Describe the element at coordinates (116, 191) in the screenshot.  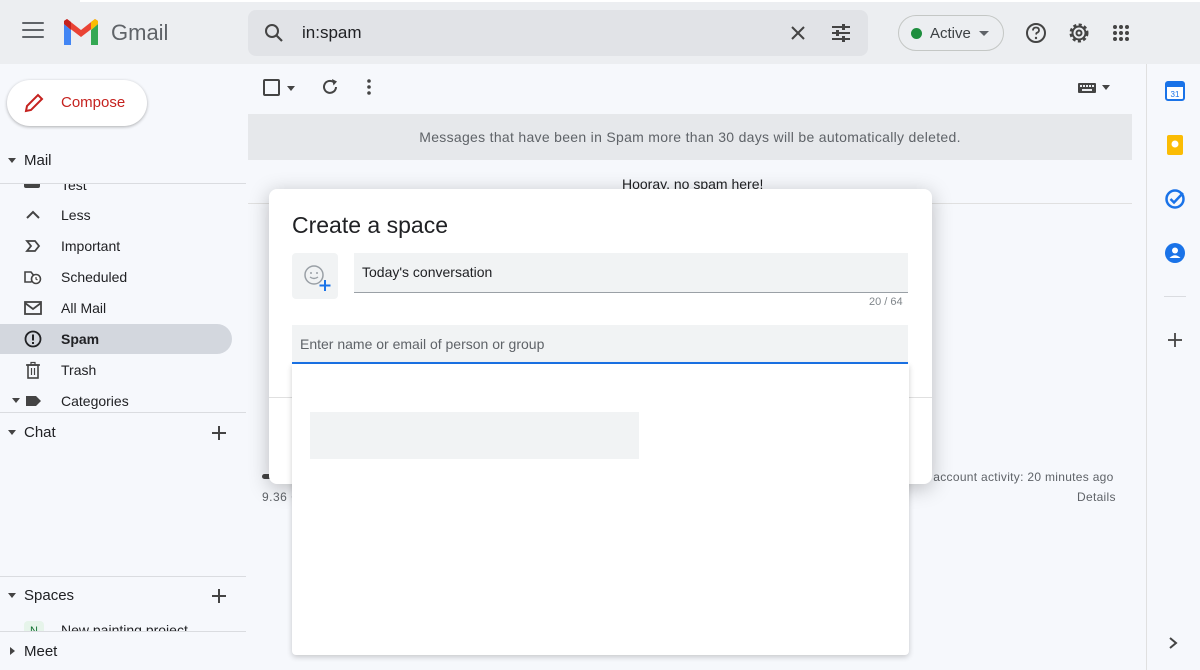
I see `sidebar-item-test: Test` at that location.